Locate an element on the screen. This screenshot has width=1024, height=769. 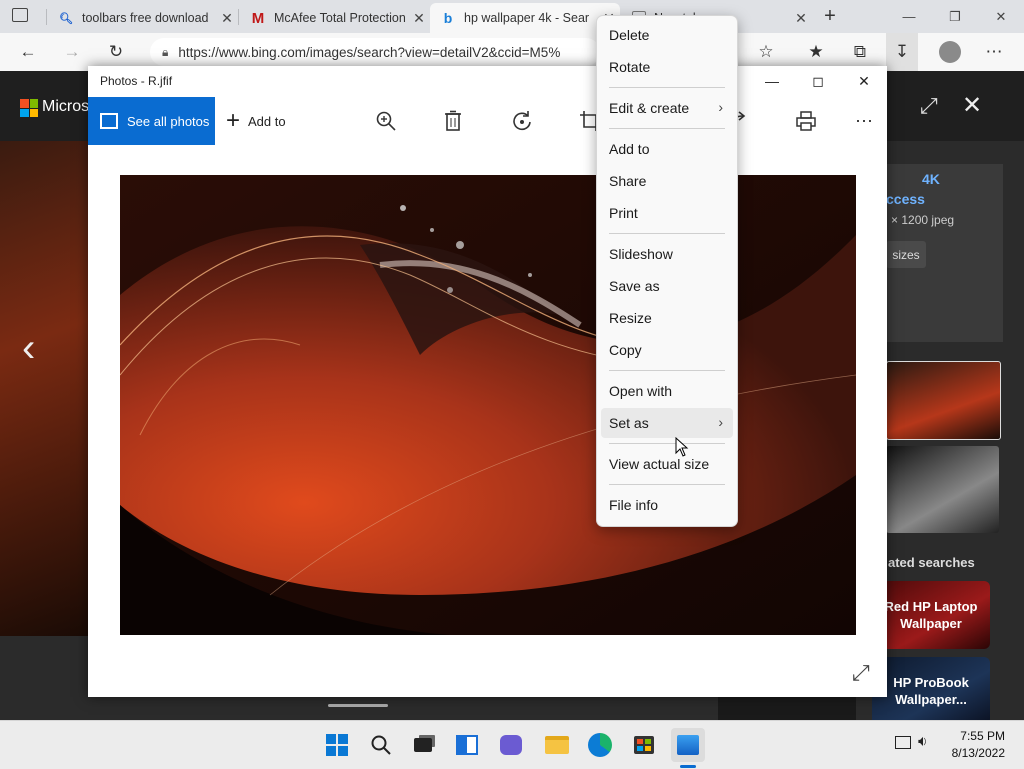
menu-item-set-as: Set as › is located at coordinates (667, 423).